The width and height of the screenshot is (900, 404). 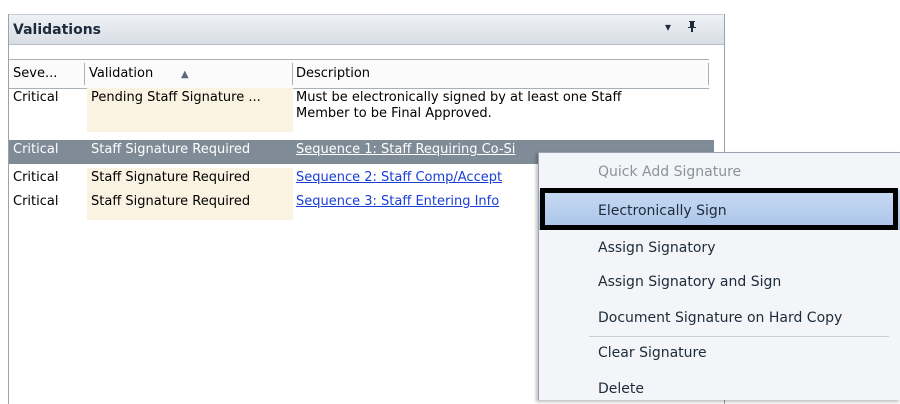 What do you see at coordinates (333, 73) in the screenshot?
I see `column-header-description: Description` at bounding box center [333, 73].